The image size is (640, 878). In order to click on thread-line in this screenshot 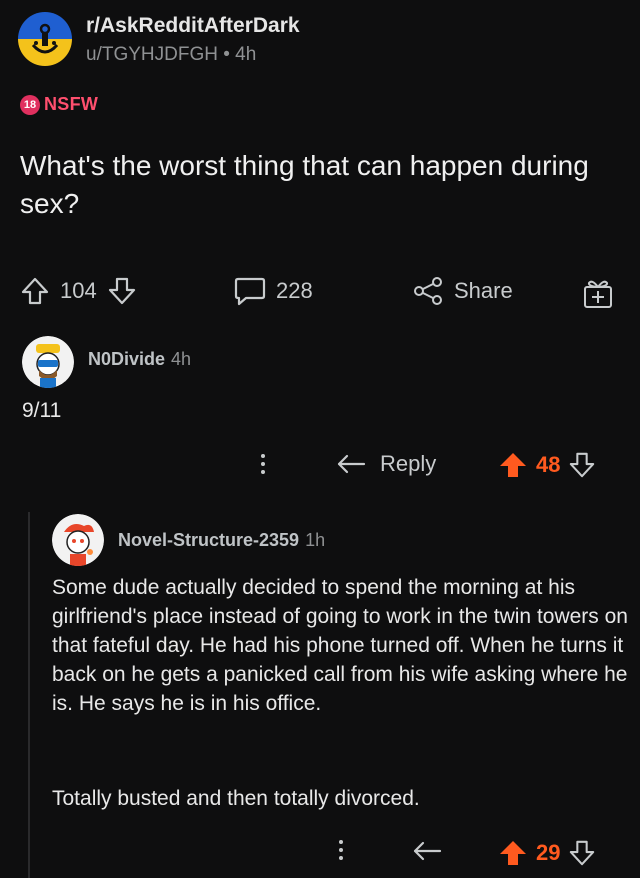, I will do `click(29, 695)`.